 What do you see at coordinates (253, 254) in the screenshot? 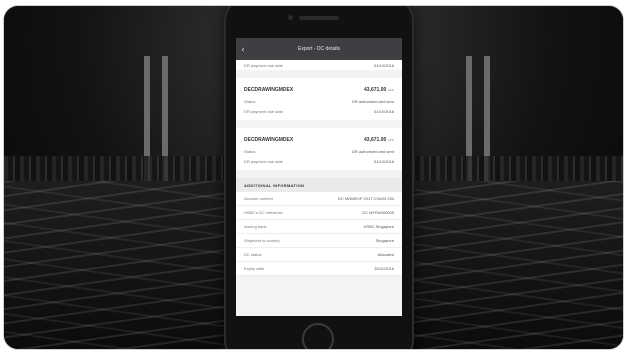
I see `row-label: DC status` at bounding box center [253, 254].